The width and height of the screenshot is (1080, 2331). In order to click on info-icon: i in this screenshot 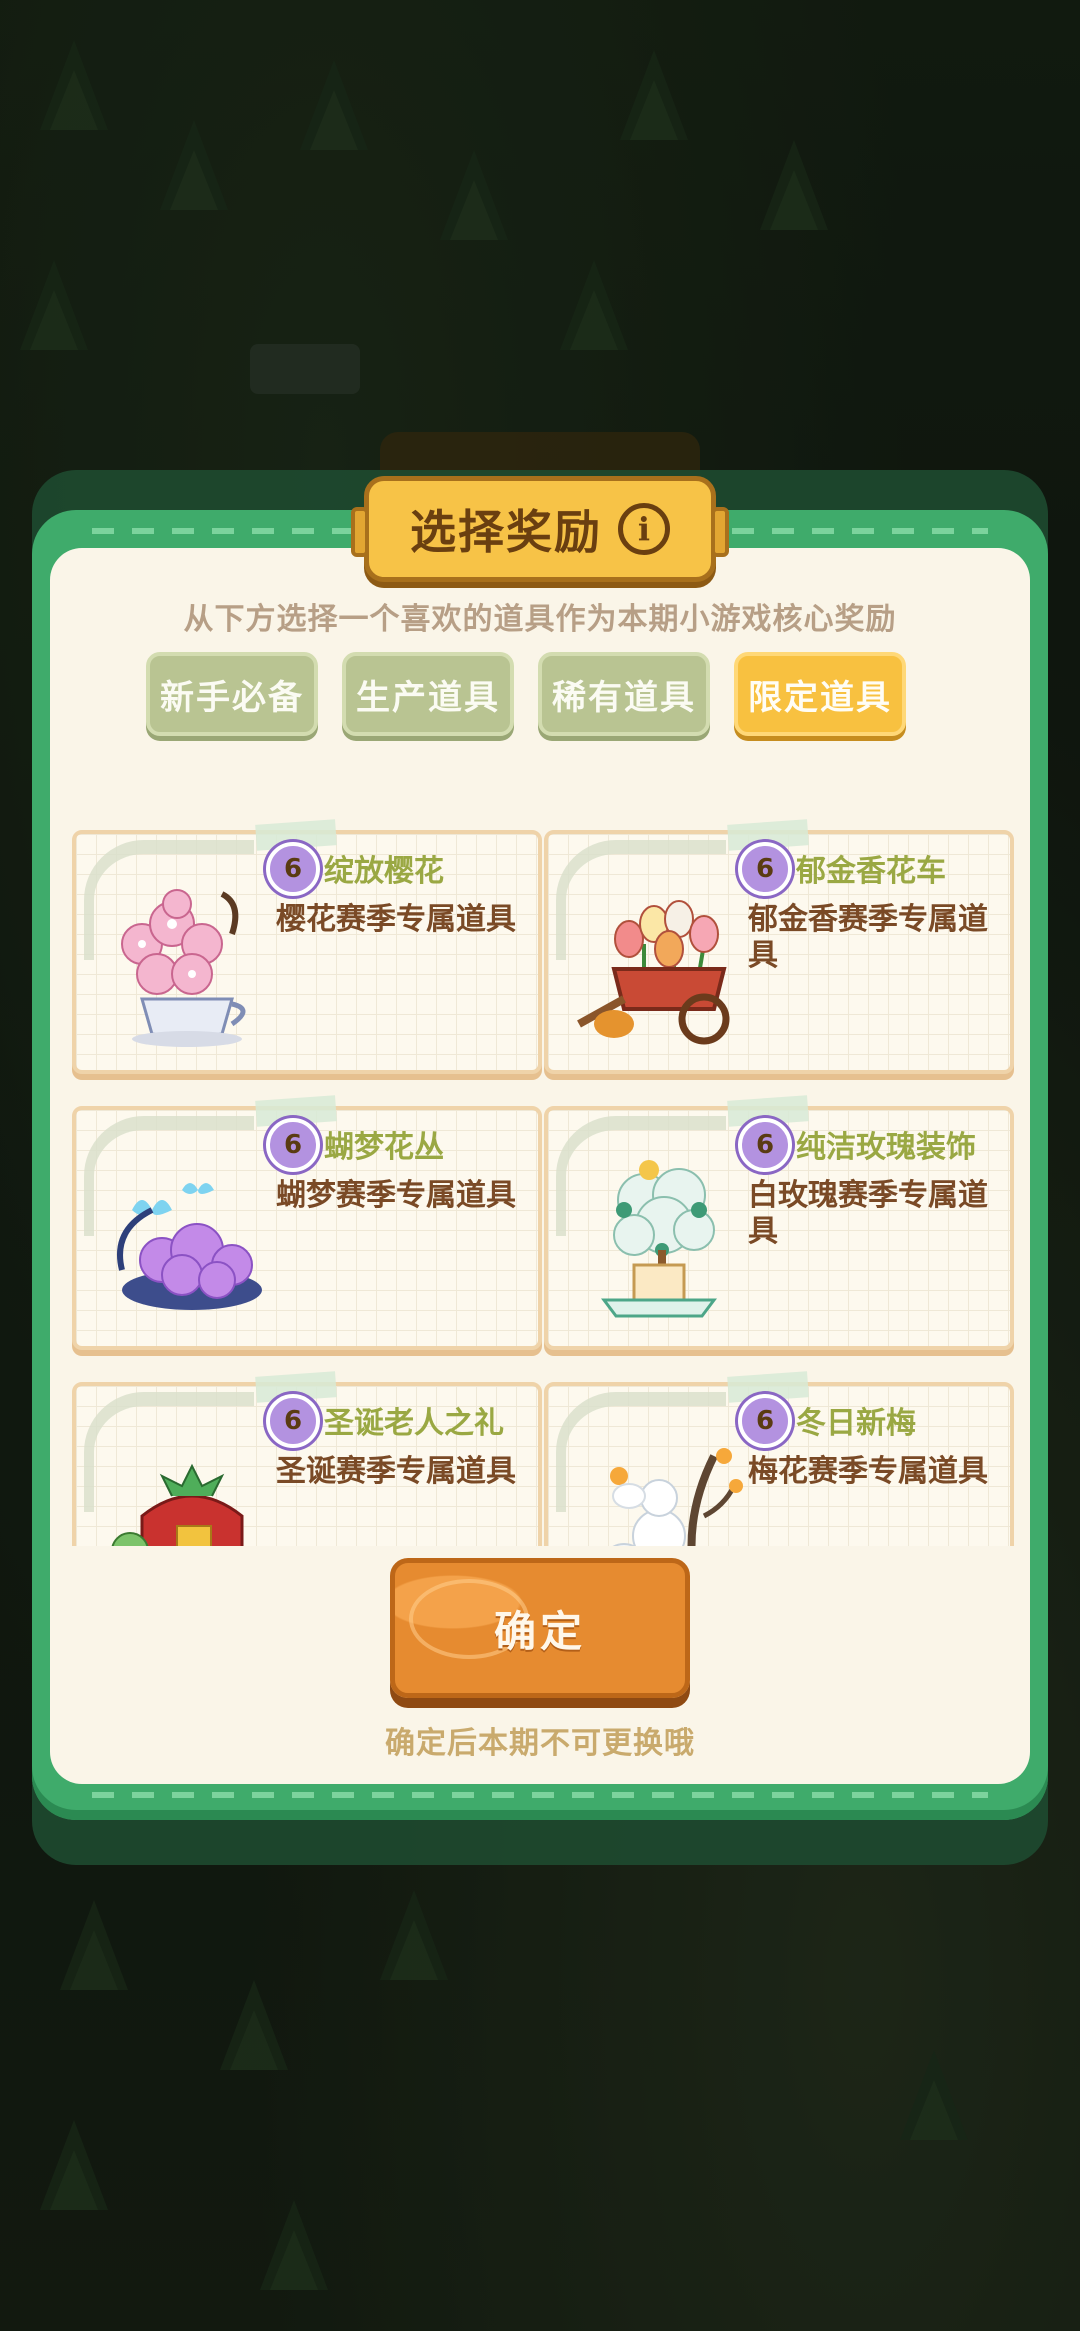, I will do `click(644, 529)`.